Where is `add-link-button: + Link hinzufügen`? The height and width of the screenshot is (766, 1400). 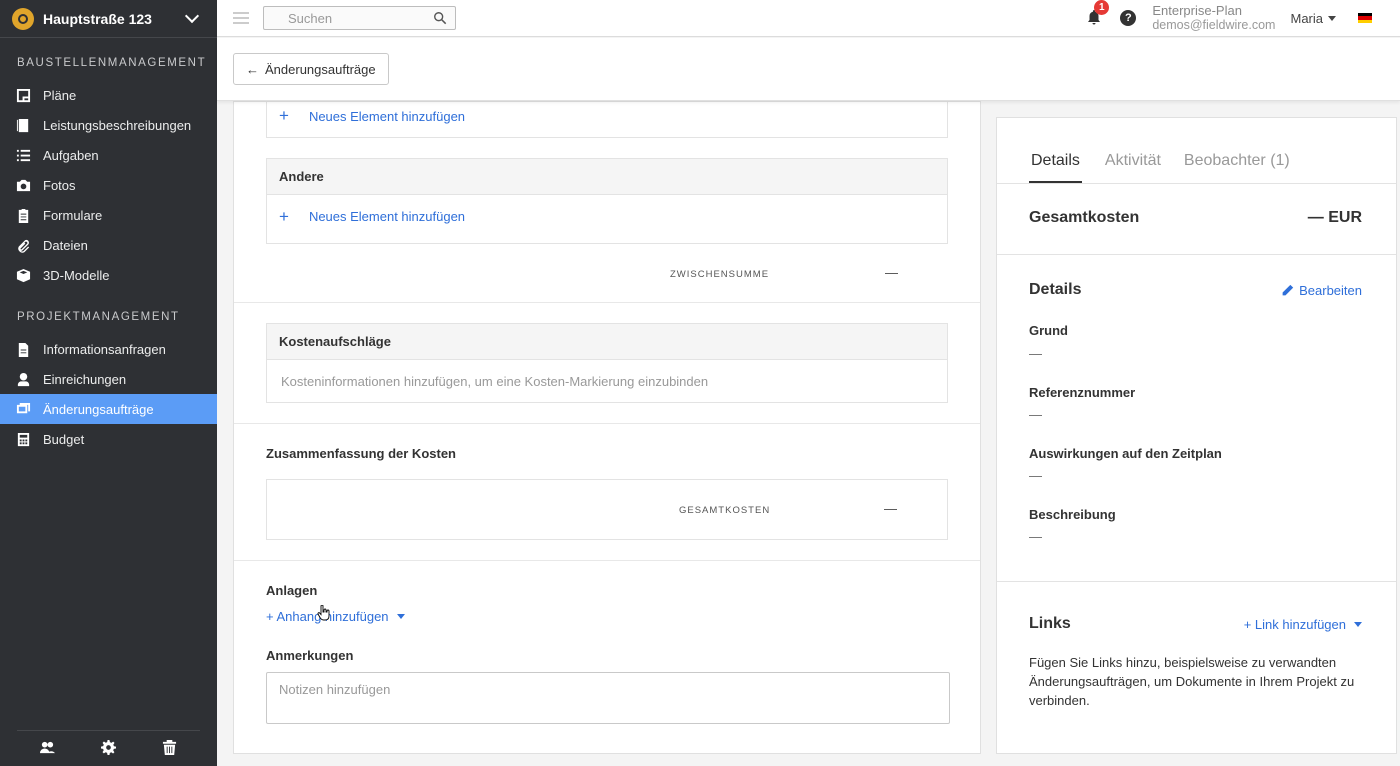
add-link-button: + Link hinzufügen is located at coordinates (1303, 624).